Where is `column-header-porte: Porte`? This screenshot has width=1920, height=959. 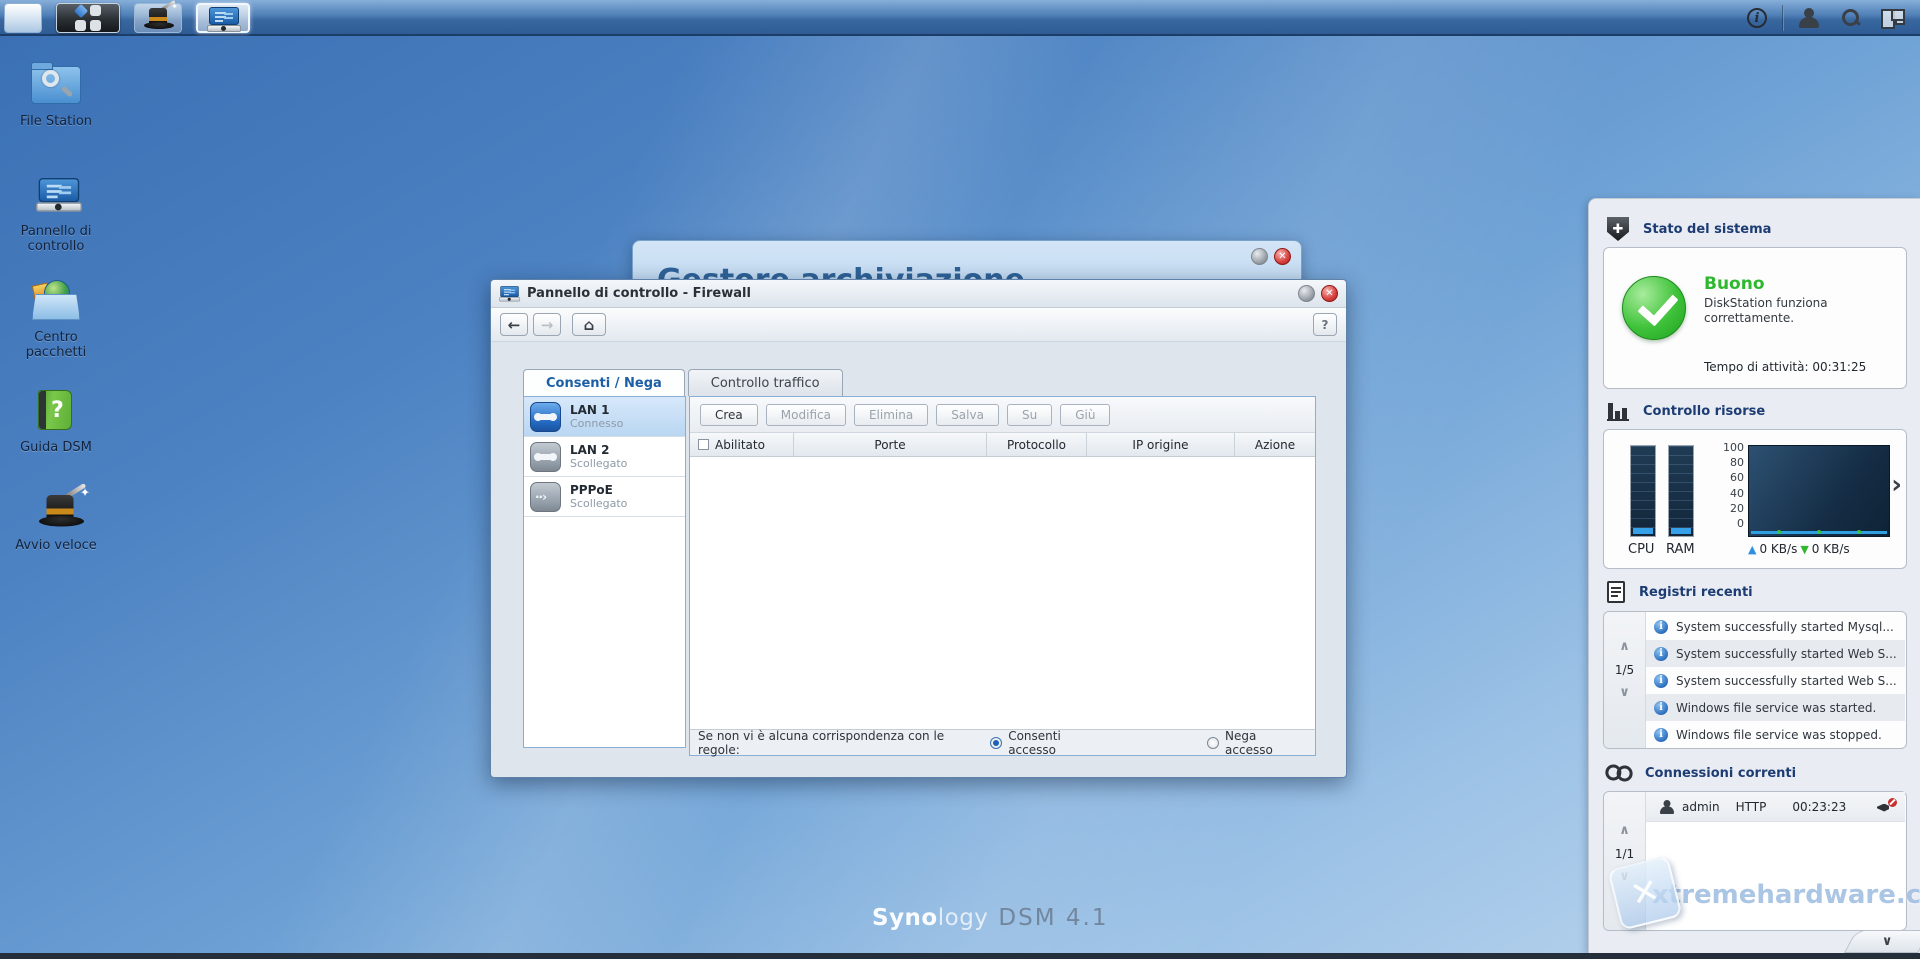 column-header-porte: Porte is located at coordinates (890, 444).